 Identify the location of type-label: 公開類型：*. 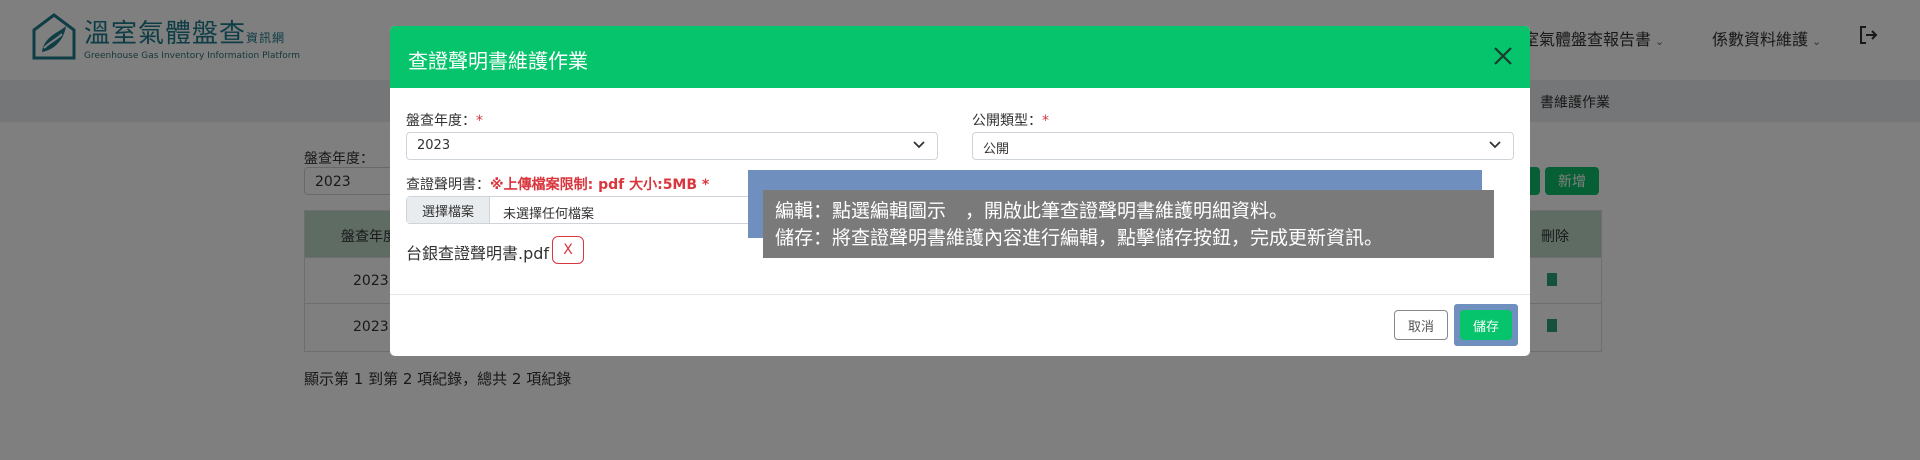
(1010, 121).